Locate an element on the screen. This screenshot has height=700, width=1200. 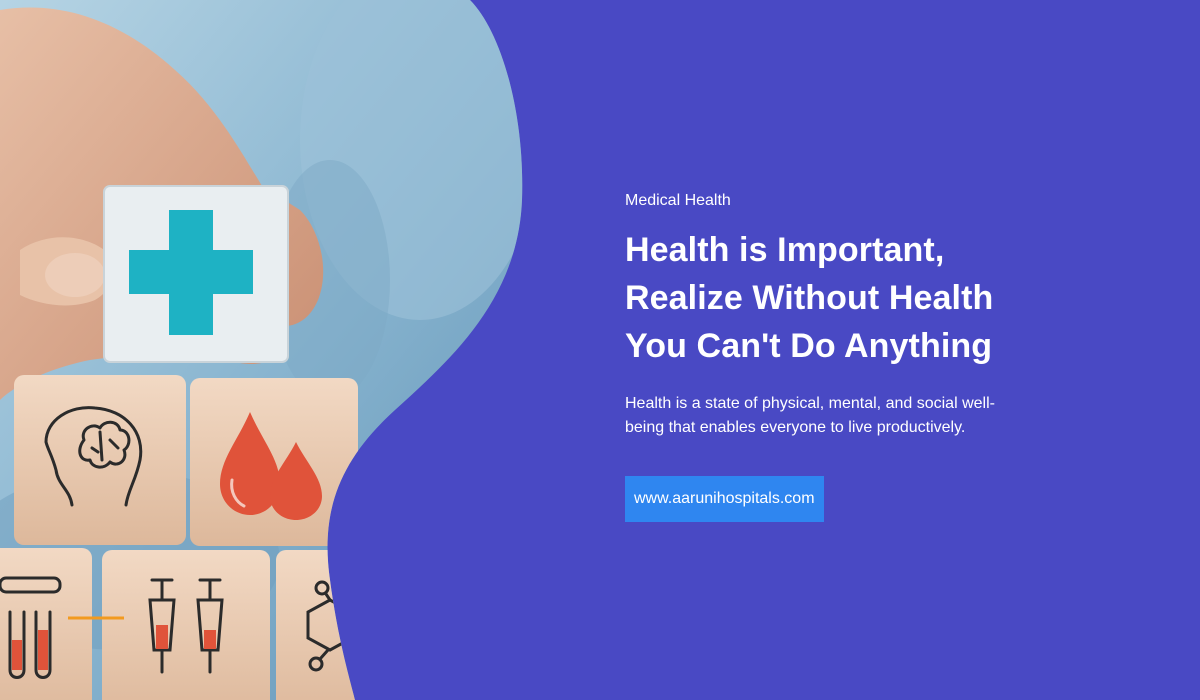
cross-block is located at coordinates (196, 274).